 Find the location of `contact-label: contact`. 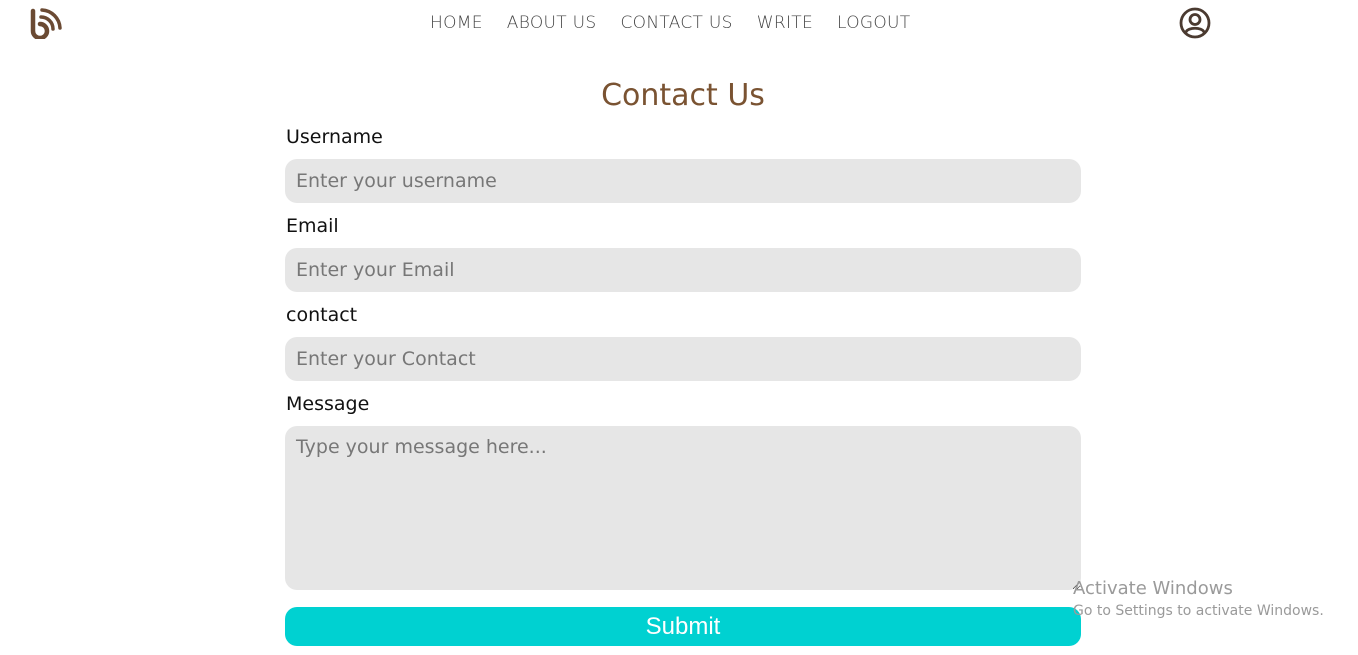

contact-label: contact is located at coordinates (322, 315).